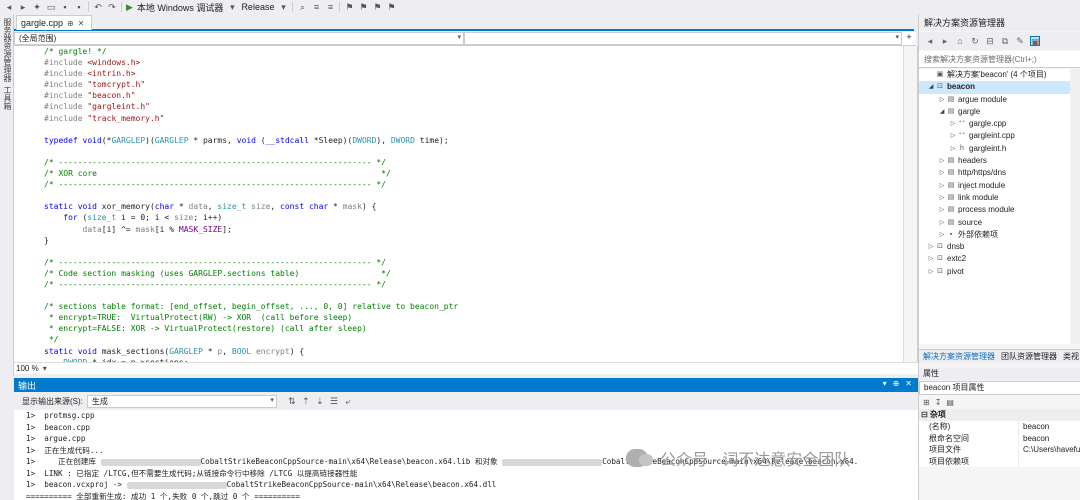  I want to click on property-row: 根命名空间 beacon, so click(999, 438).